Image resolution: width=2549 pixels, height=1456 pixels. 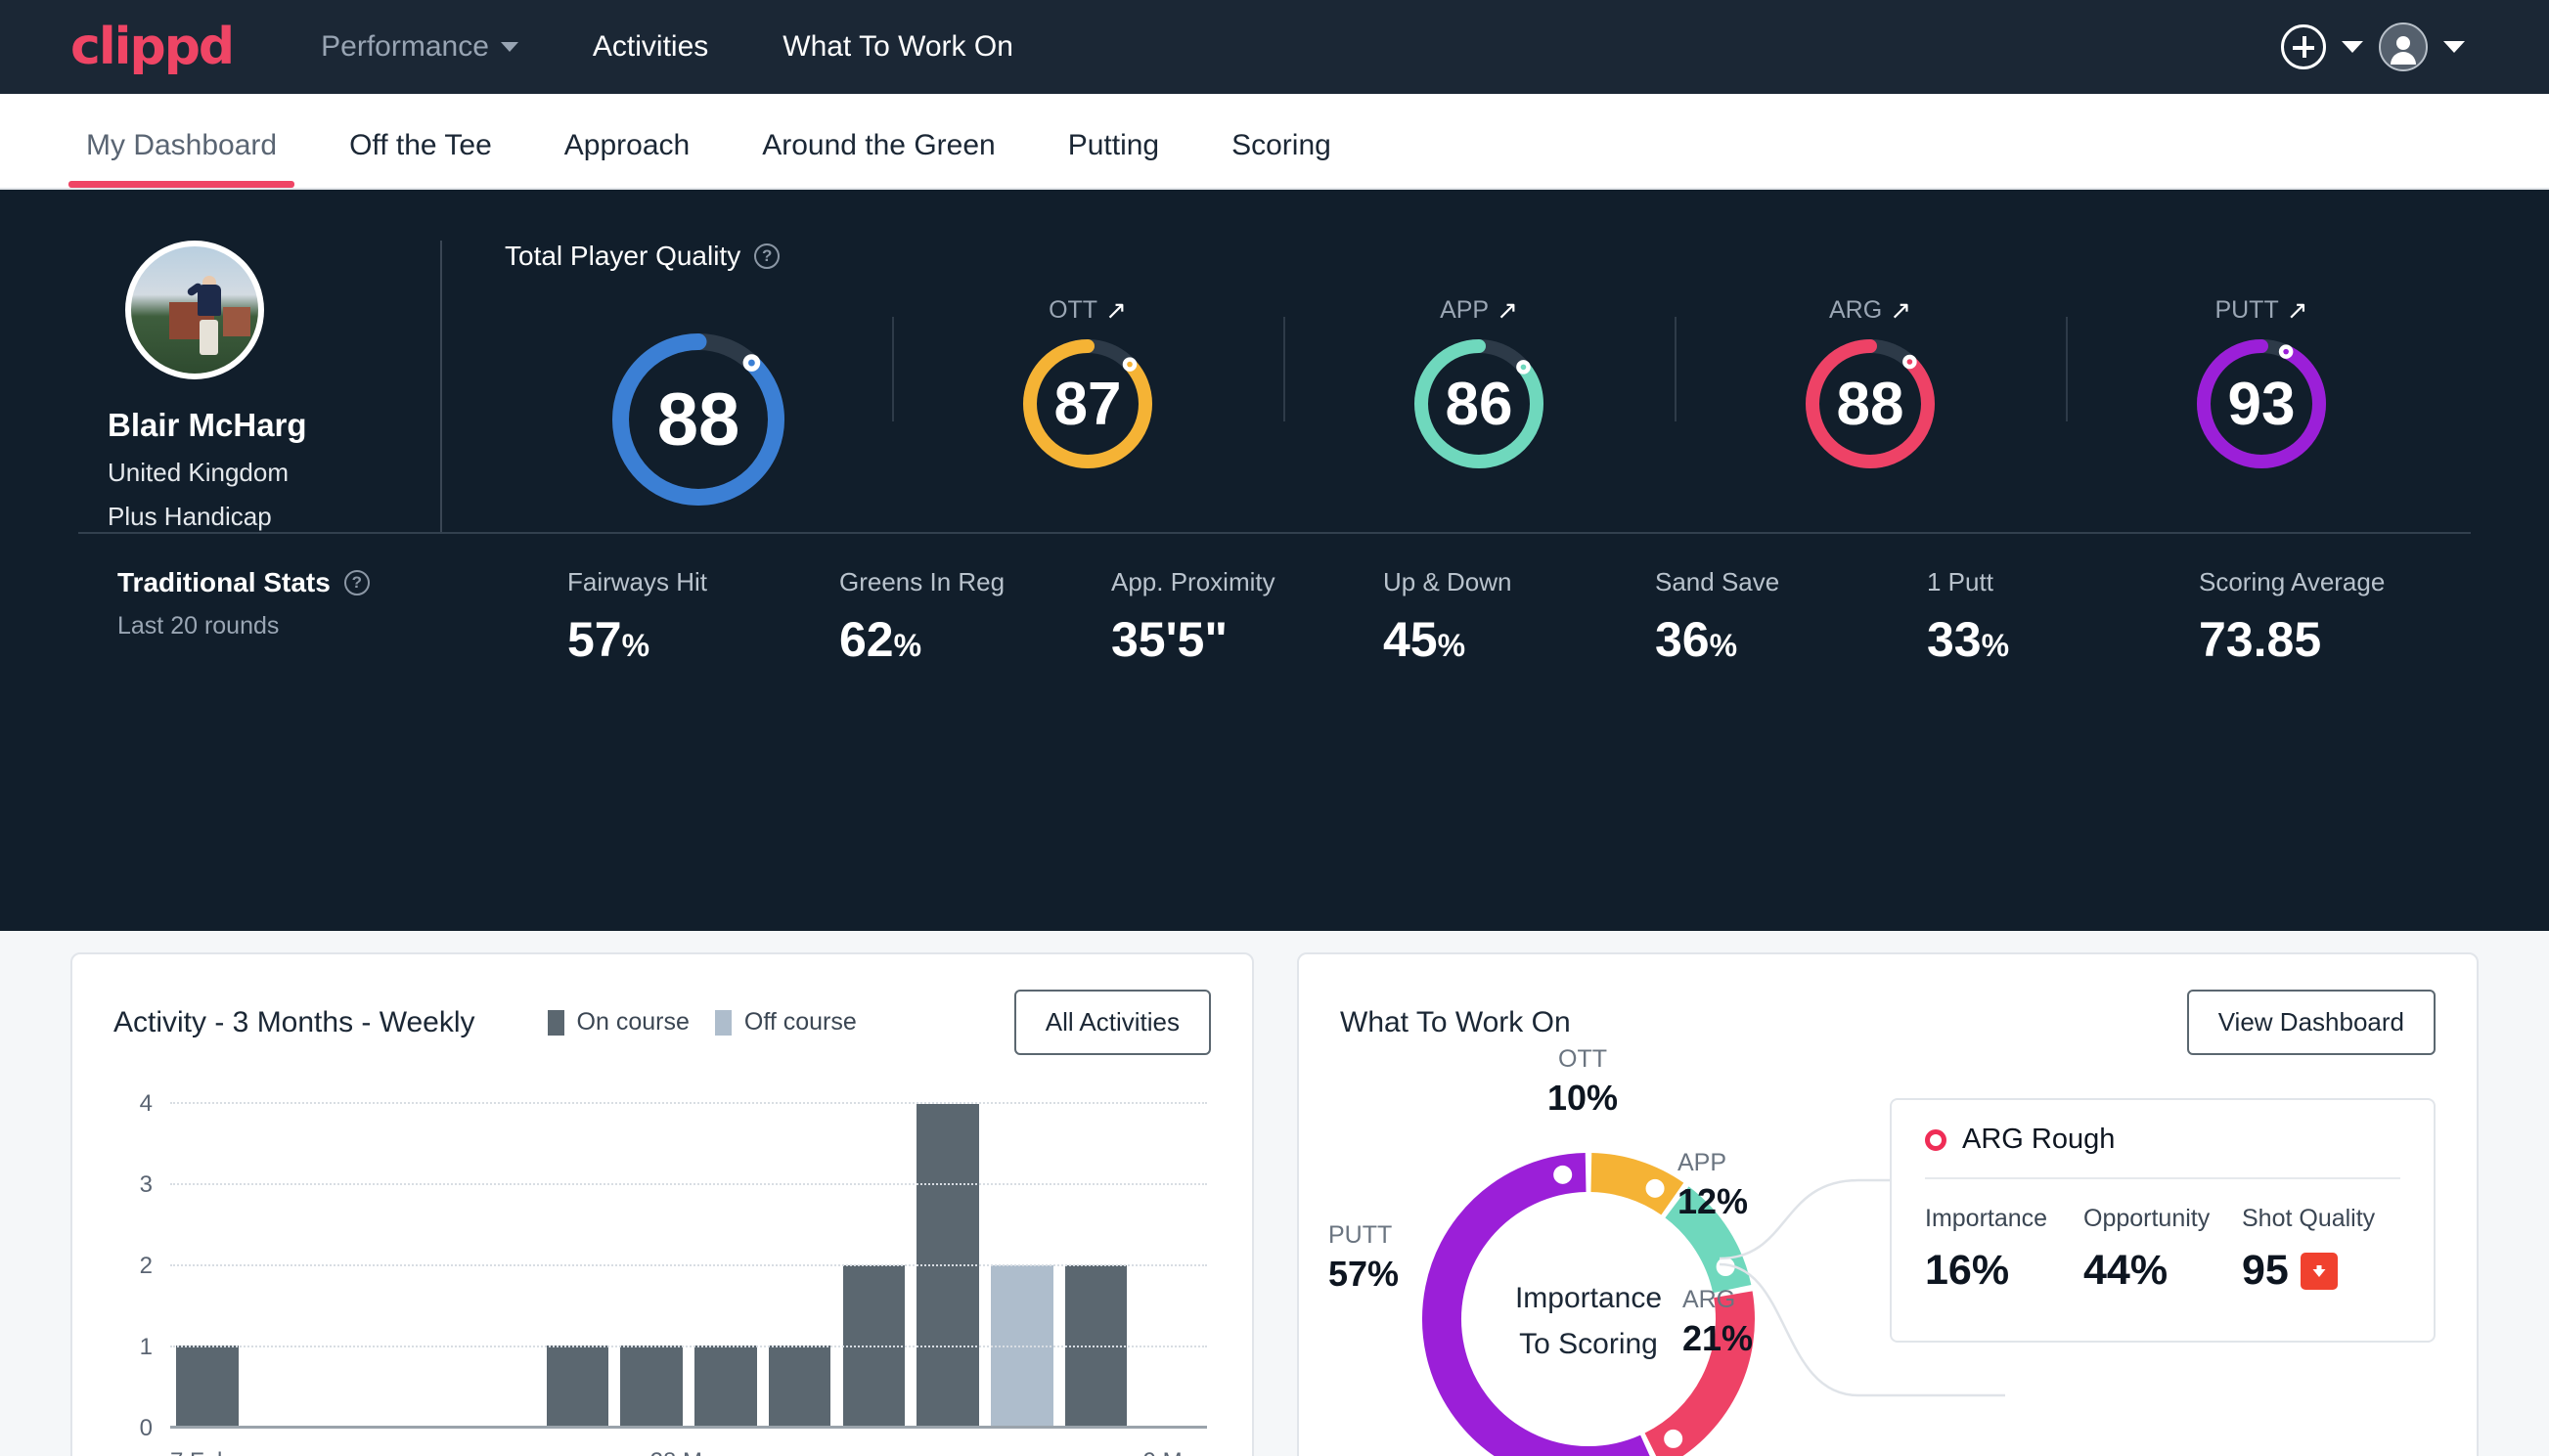 What do you see at coordinates (1960, 581) in the screenshot?
I see `stat-label: 1 Putt` at bounding box center [1960, 581].